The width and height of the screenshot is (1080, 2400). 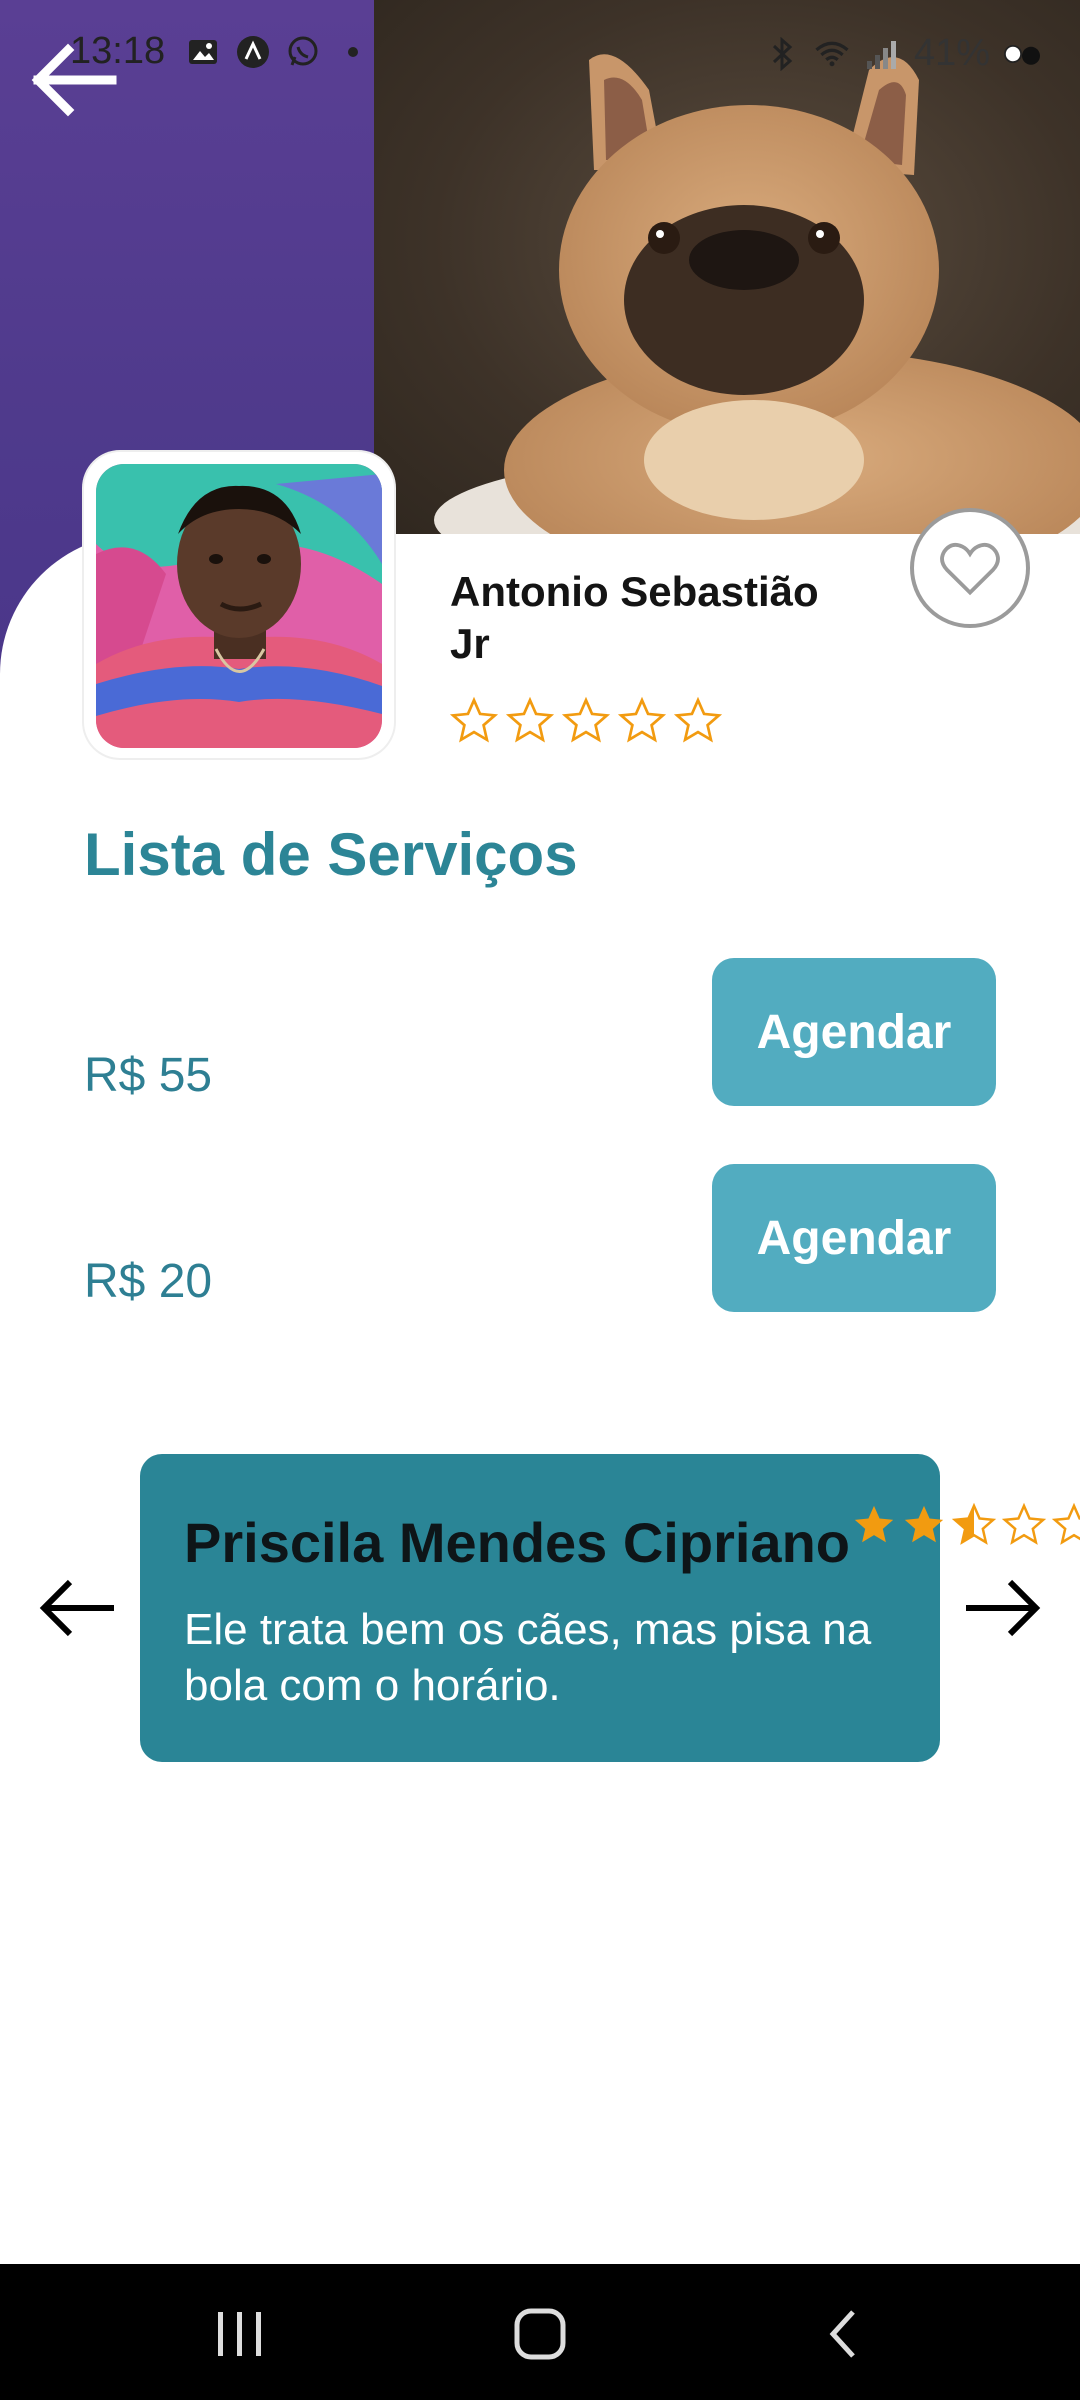 I want to click on favorite-button, so click(x=970, y=568).